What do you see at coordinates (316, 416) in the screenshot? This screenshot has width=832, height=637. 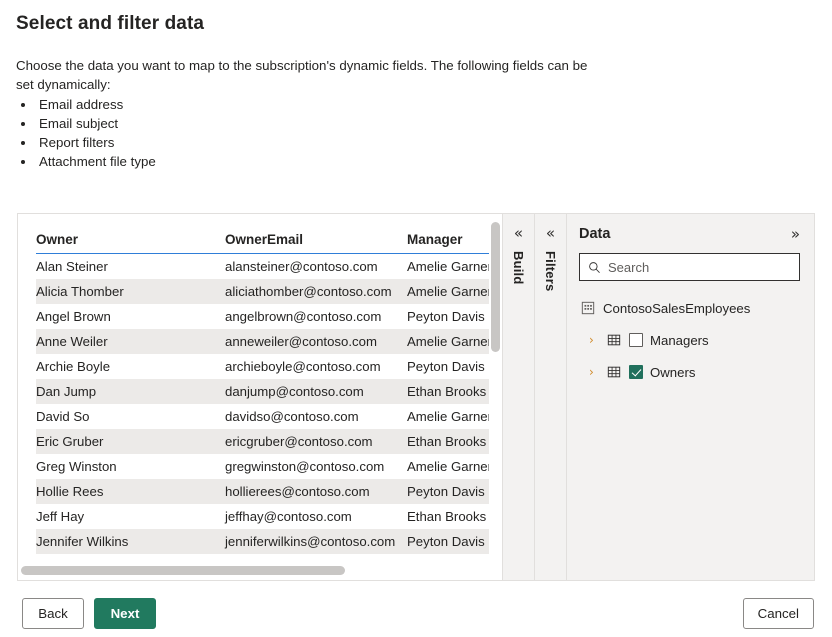 I see `cell-owneremail: davidso@contoso.com` at bounding box center [316, 416].